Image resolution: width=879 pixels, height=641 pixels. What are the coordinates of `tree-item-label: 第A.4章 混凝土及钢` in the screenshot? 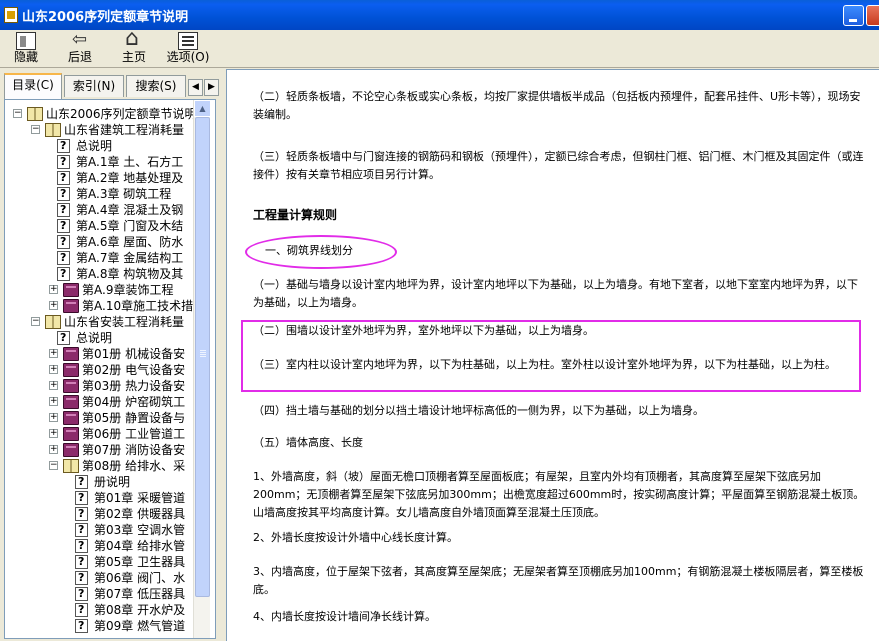 It's located at (130, 210).